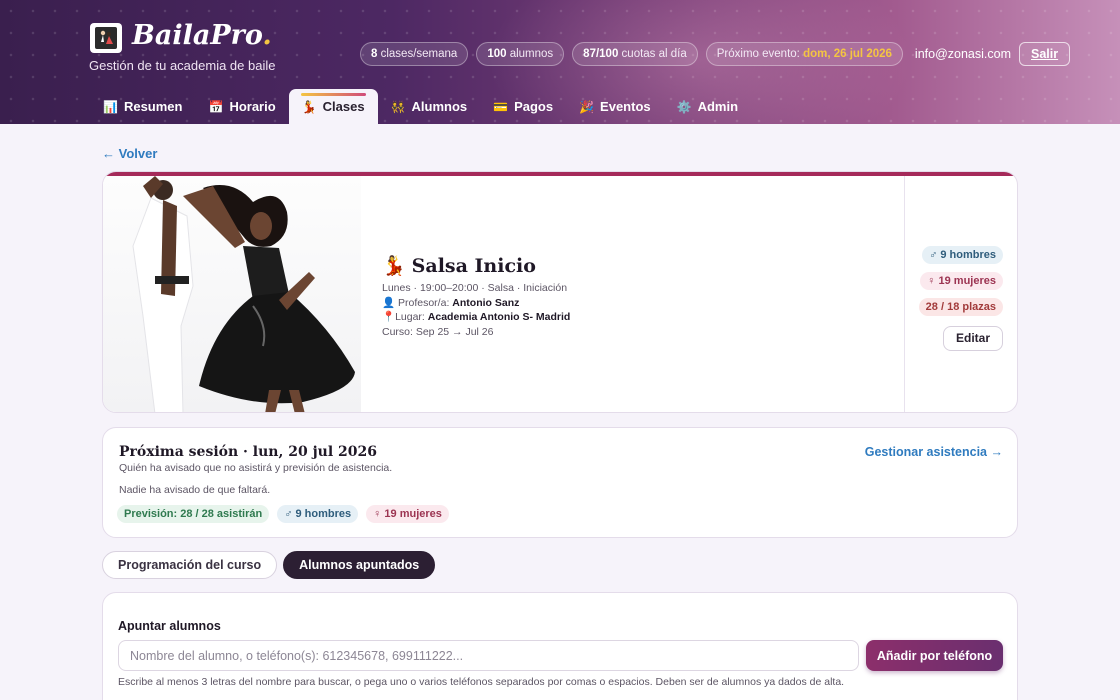  Describe the element at coordinates (398, 106) in the screenshot. I see `people-icon: 👯` at that location.